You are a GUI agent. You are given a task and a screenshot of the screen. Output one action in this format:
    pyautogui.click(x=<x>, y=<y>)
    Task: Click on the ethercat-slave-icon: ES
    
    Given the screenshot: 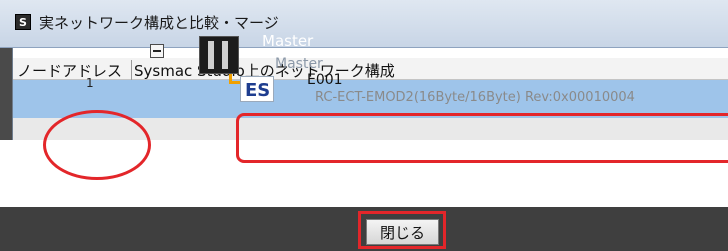 What is the action you would take?
    pyautogui.click(x=257, y=89)
    